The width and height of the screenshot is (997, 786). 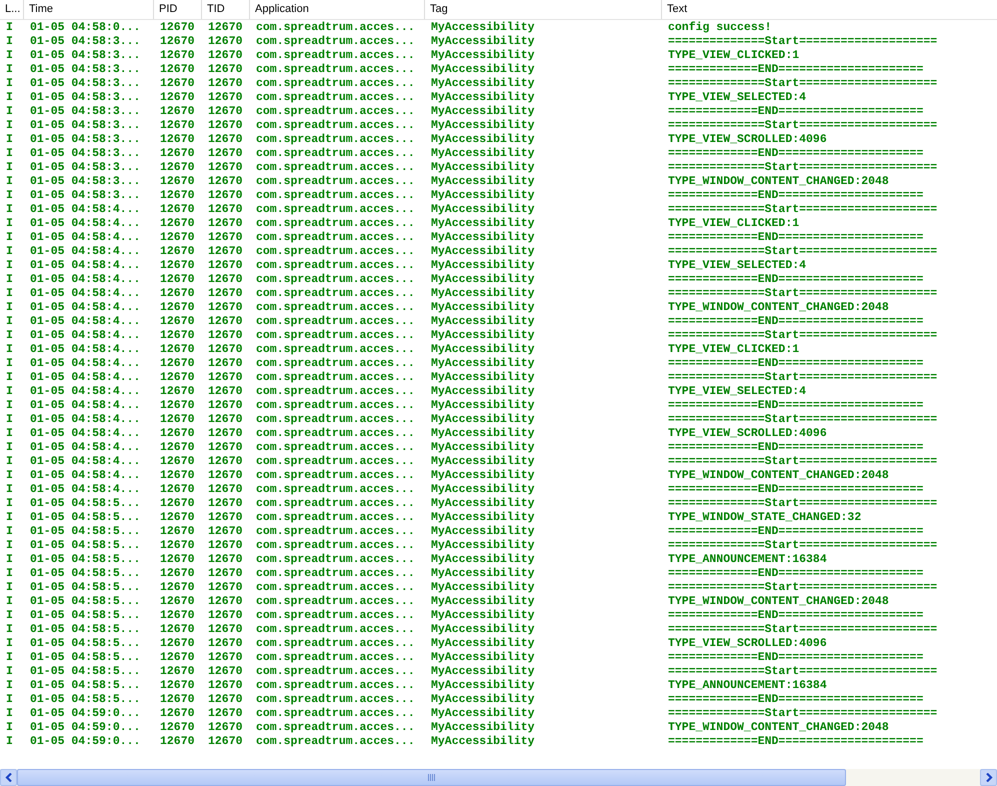 I want to click on column-header: Application, so click(x=337, y=9).